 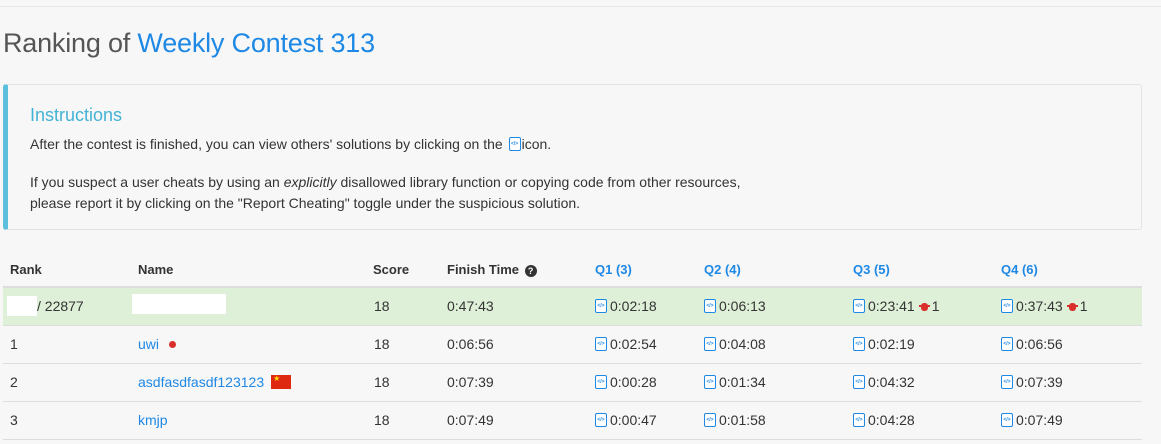 I want to click on user-name-link: asdfasdfasdf123123, so click(x=215, y=382).